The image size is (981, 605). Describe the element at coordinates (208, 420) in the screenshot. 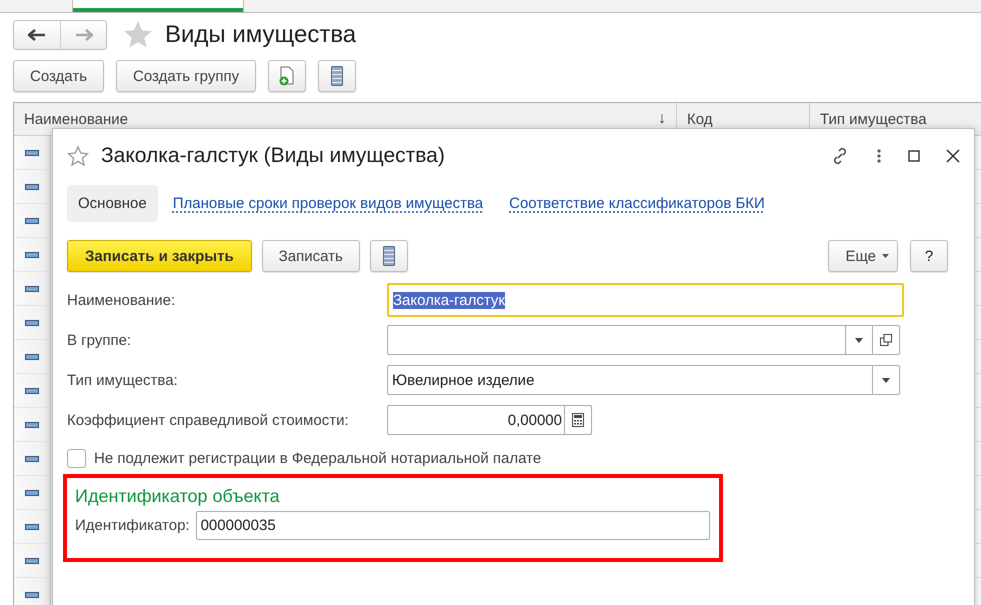

I see `field-label: Коэффициент справедливой стоимости:` at that location.